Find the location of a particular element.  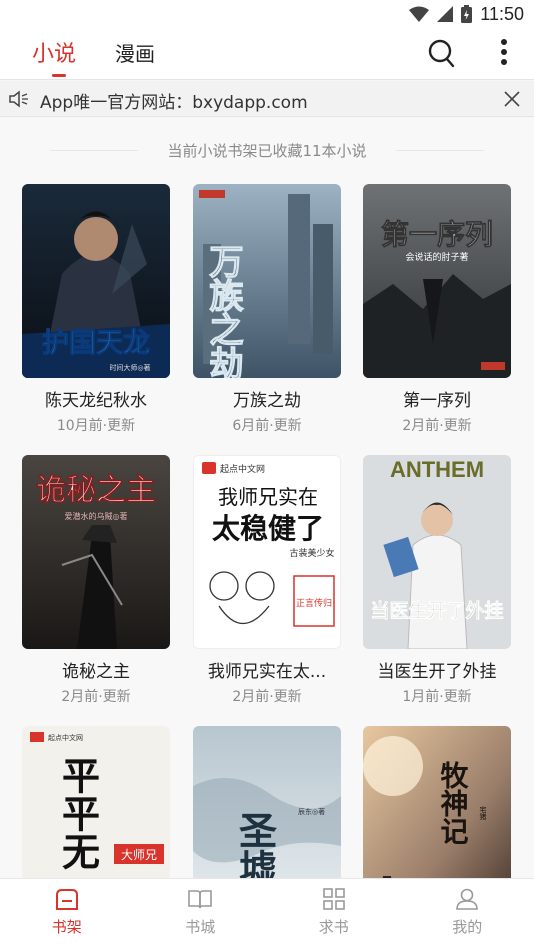

nav-label: 书城 is located at coordinates (200, 927).